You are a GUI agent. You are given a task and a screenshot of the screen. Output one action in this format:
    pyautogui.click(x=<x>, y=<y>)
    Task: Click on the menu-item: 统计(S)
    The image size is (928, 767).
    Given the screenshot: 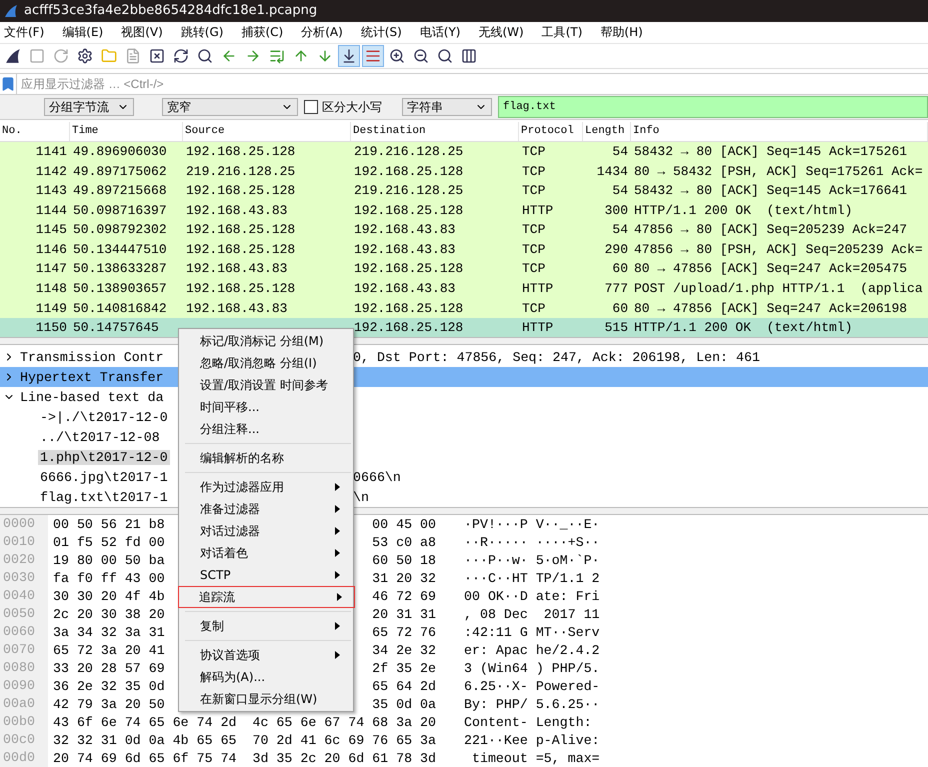 What is the action you would take?
    pyautogui.click(x=383, y=32)
    